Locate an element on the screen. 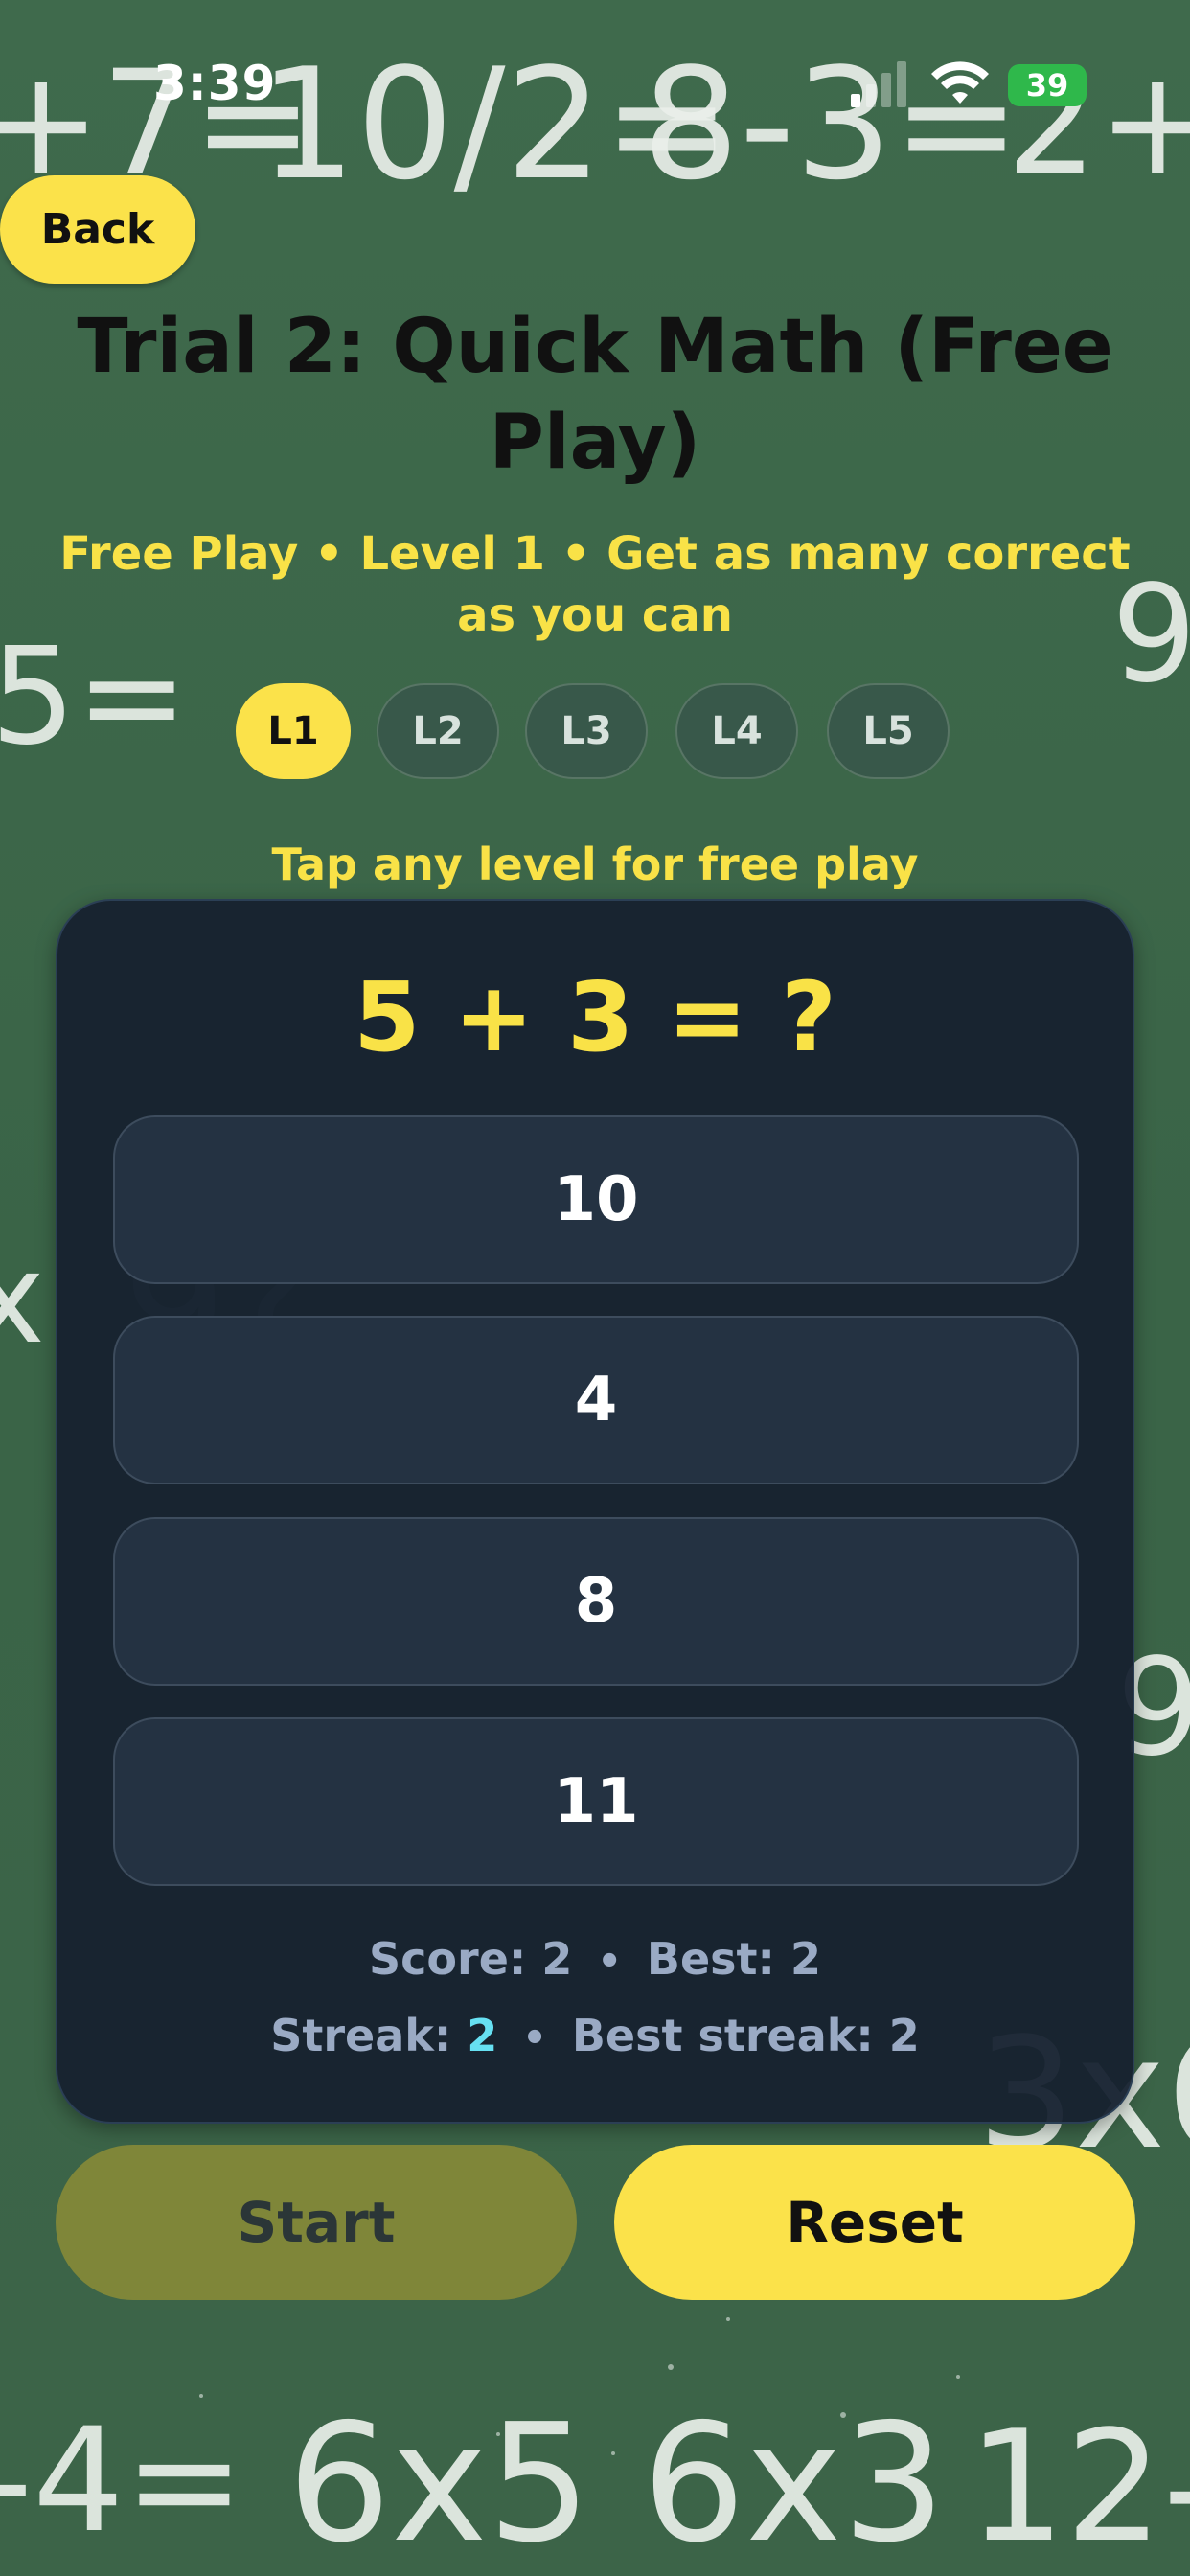 This screenshot has width=1190, height=2576. score-stats: Score: 2 • Best: 2 is located at coordinates (595, 1960).